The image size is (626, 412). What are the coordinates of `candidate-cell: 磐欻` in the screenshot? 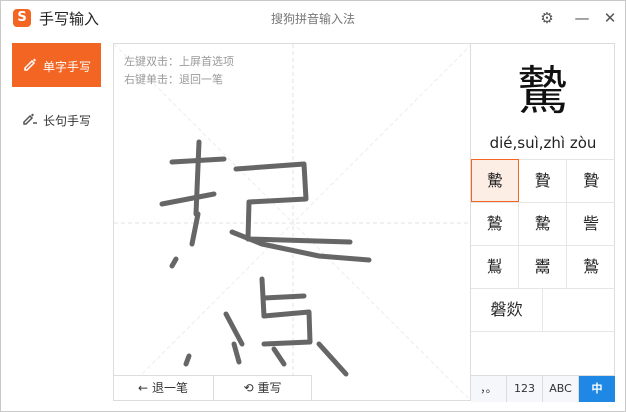 It's located at (507, 309).